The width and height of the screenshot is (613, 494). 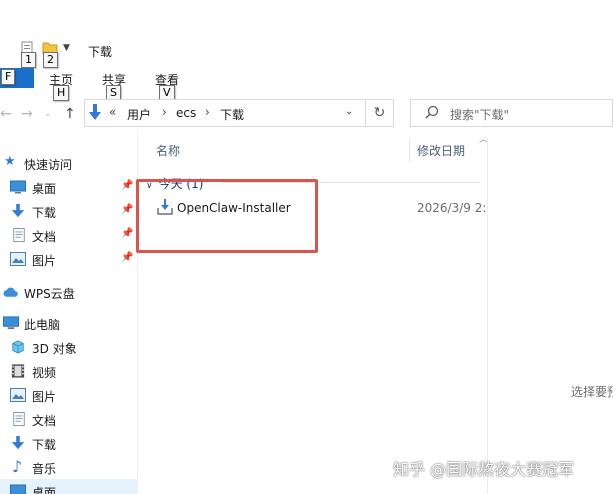 I want to click on sidebar-item-documents: 文档 📌, so click(x=69, y=235).